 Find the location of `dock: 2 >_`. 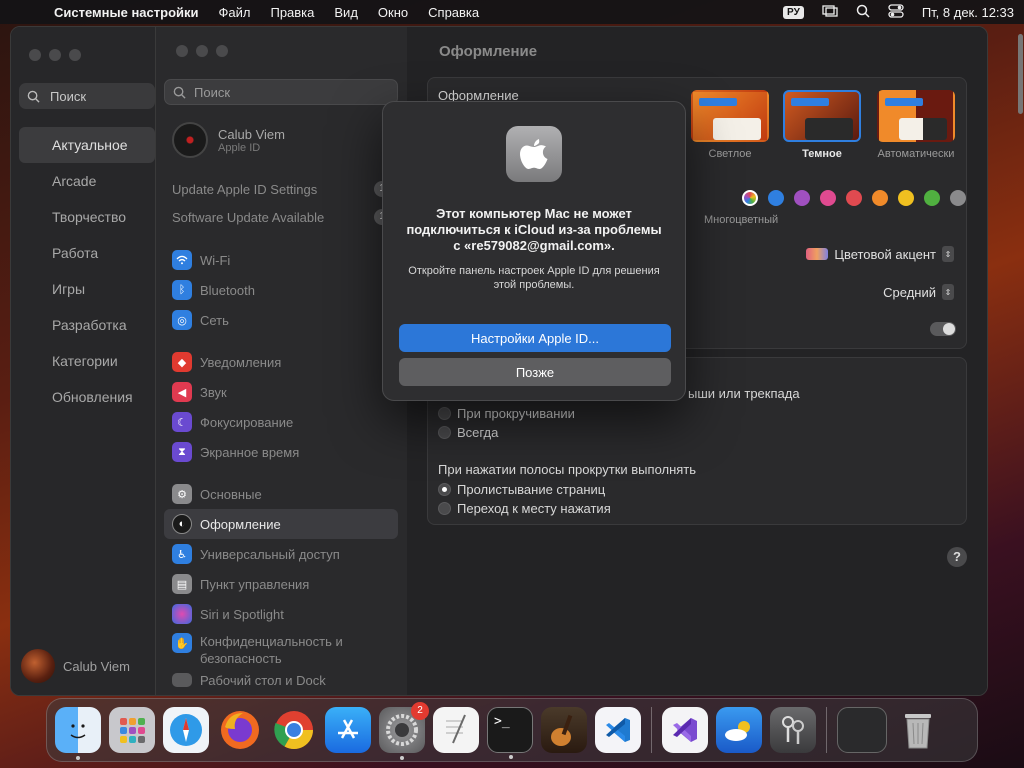

dock: 2 >_ is located at coordinates (512, 730).